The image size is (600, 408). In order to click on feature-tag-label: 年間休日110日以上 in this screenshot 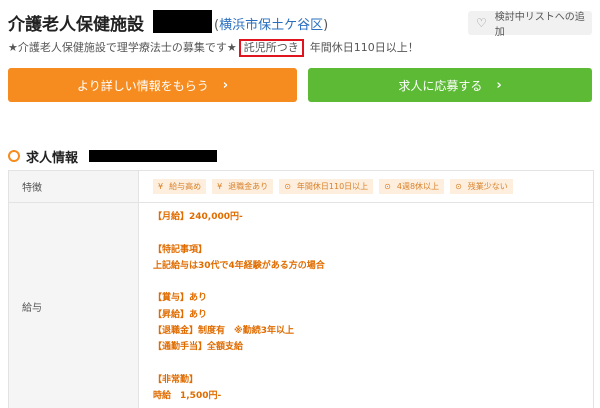, I will do `click(332, 186)`.